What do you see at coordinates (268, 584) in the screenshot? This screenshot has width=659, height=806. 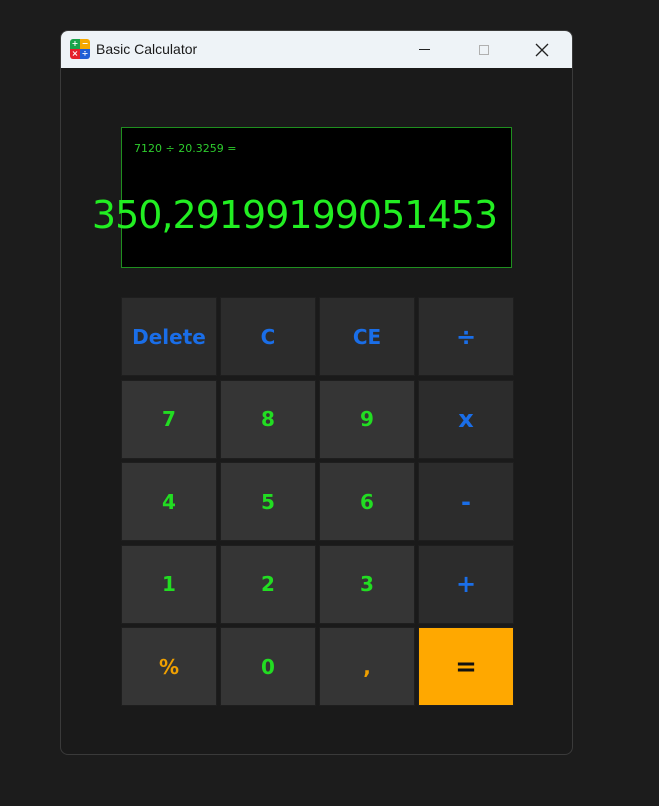 I see `digit-2-button: 2` at bounding box center [268, 584].